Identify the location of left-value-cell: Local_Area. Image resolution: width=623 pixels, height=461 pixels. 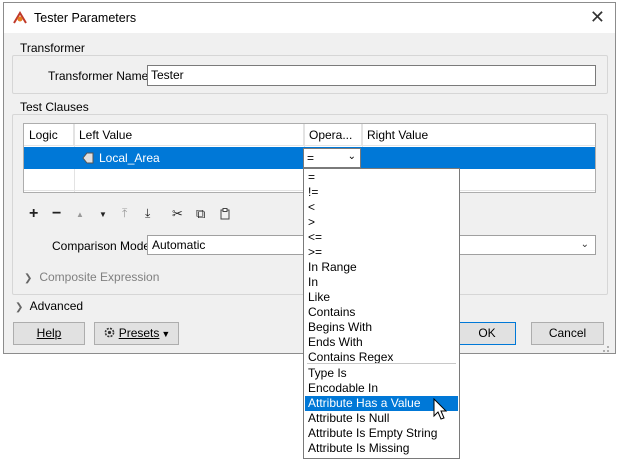
(129, 158).